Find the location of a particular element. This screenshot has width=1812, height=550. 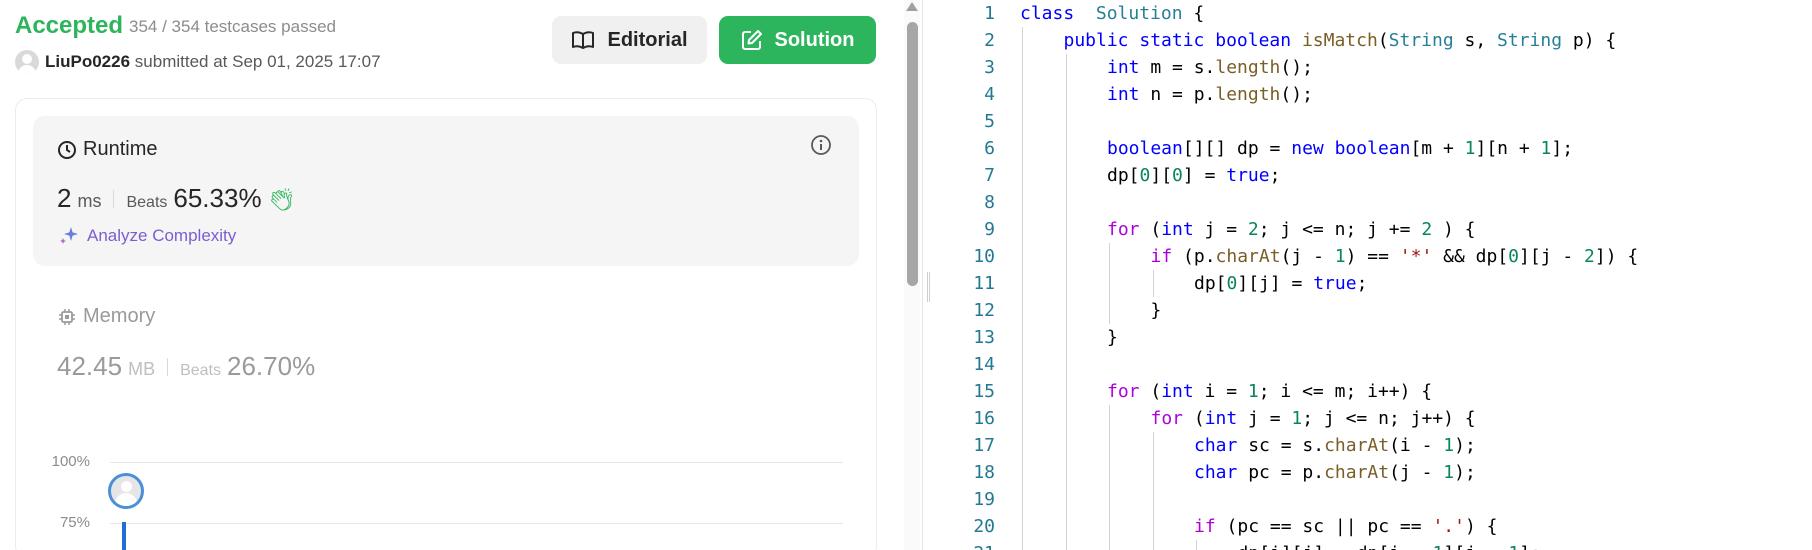

code-token: 0 is located at coordinates (1145, 175).